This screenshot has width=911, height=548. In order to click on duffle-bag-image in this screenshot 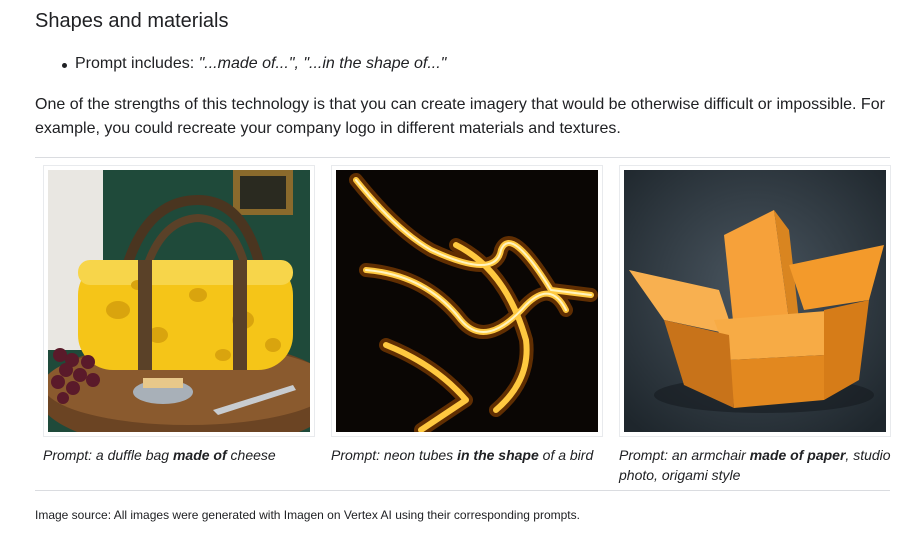, I will do `click(179, 301)`.